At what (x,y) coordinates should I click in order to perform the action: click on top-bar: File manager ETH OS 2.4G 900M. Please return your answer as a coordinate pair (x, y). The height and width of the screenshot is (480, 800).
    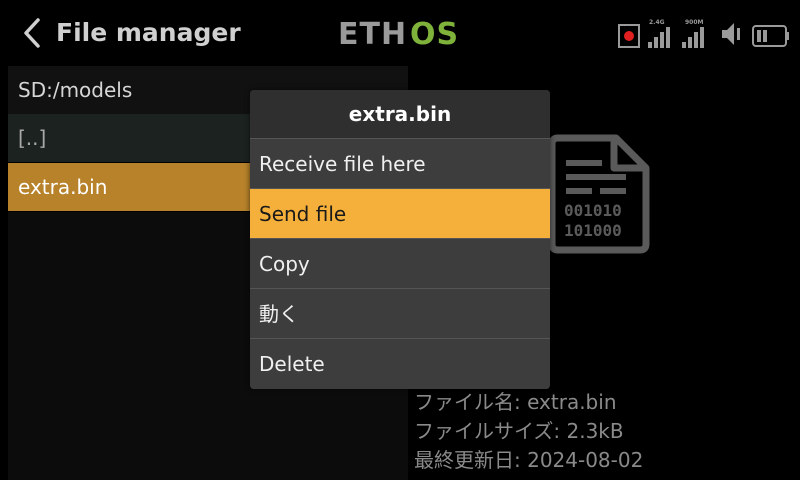
    Looking at the image, I should click on (400, 33).